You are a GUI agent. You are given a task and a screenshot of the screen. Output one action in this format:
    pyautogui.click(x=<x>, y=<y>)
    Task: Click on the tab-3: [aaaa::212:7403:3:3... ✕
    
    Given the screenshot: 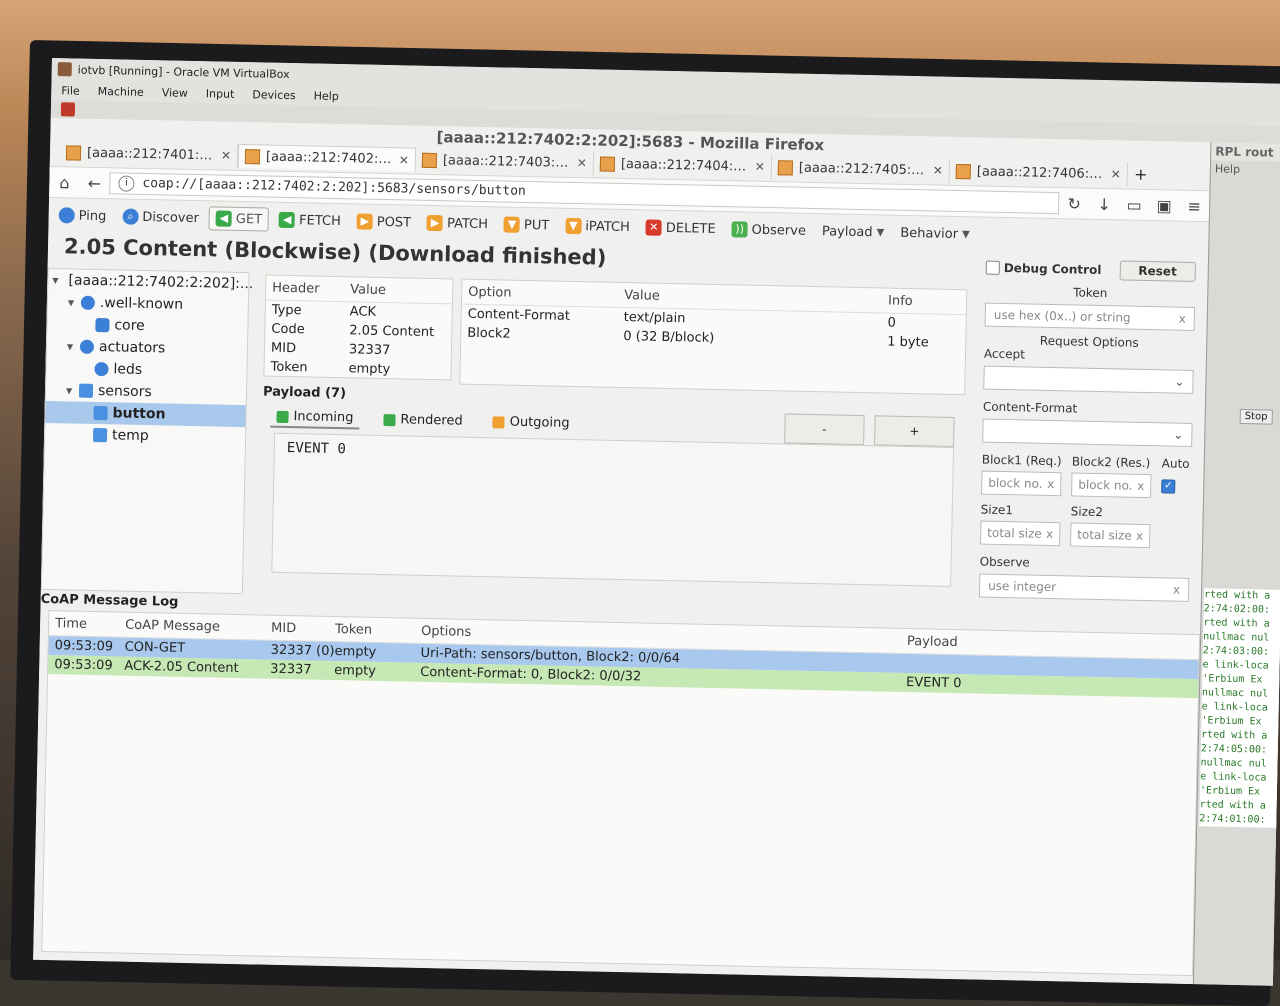 What is the action you would take?
    pyautogui.click(x=505, y=162)
    